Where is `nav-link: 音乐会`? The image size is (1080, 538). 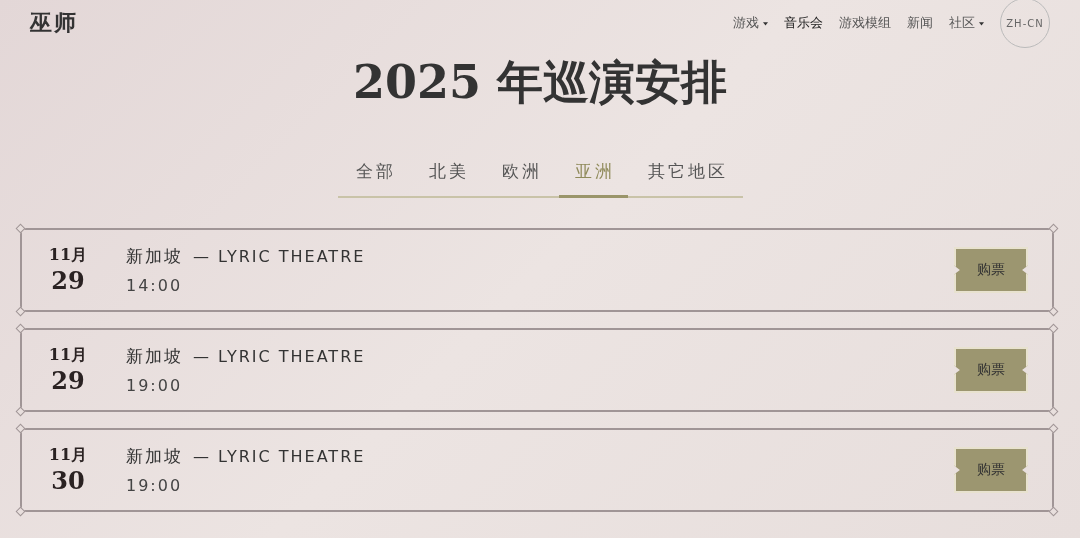
nav-link: 音乐会 is located at coordinates (803, 23).